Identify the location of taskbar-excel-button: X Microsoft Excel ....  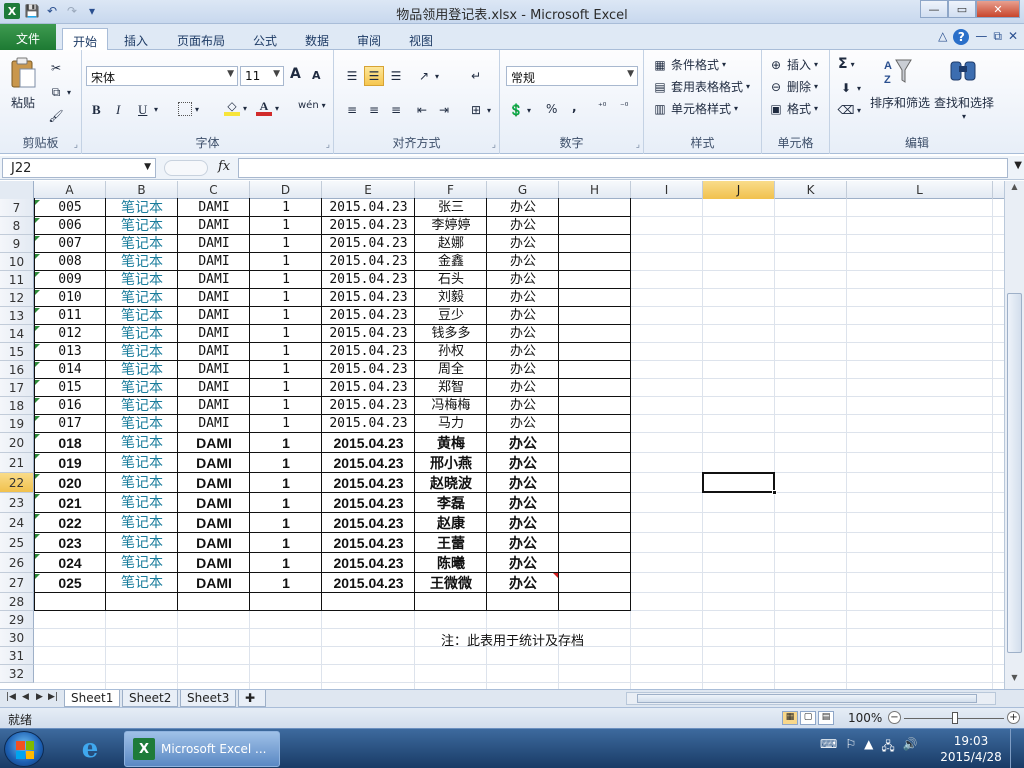
(202, 749).